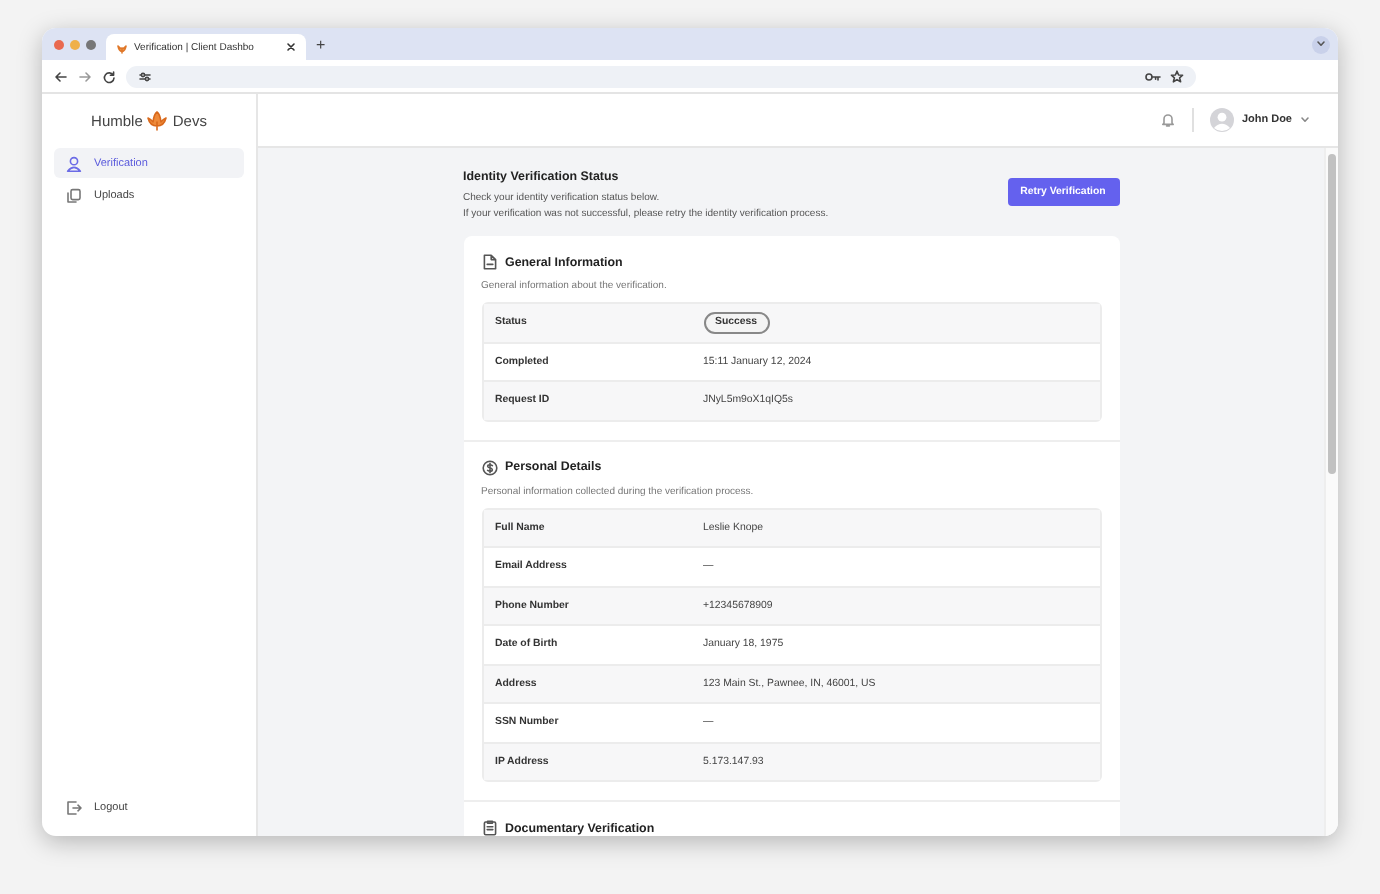 The width and height of the screenshot is (1380, 894). What do you see at coordinates (1221, 120) in the screenshot?
I see `avatar-icon` at bounding box center [1221, 120].